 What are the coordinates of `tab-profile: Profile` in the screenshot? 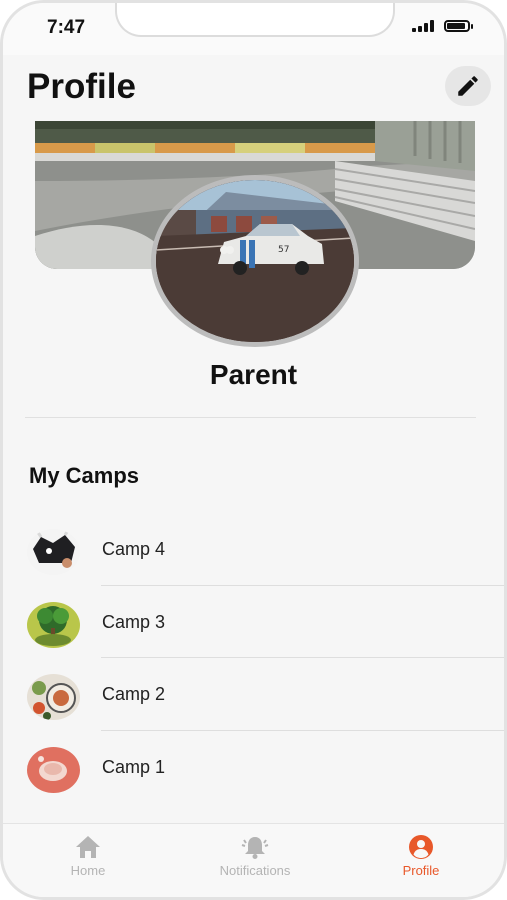 It's located at (421, 856).